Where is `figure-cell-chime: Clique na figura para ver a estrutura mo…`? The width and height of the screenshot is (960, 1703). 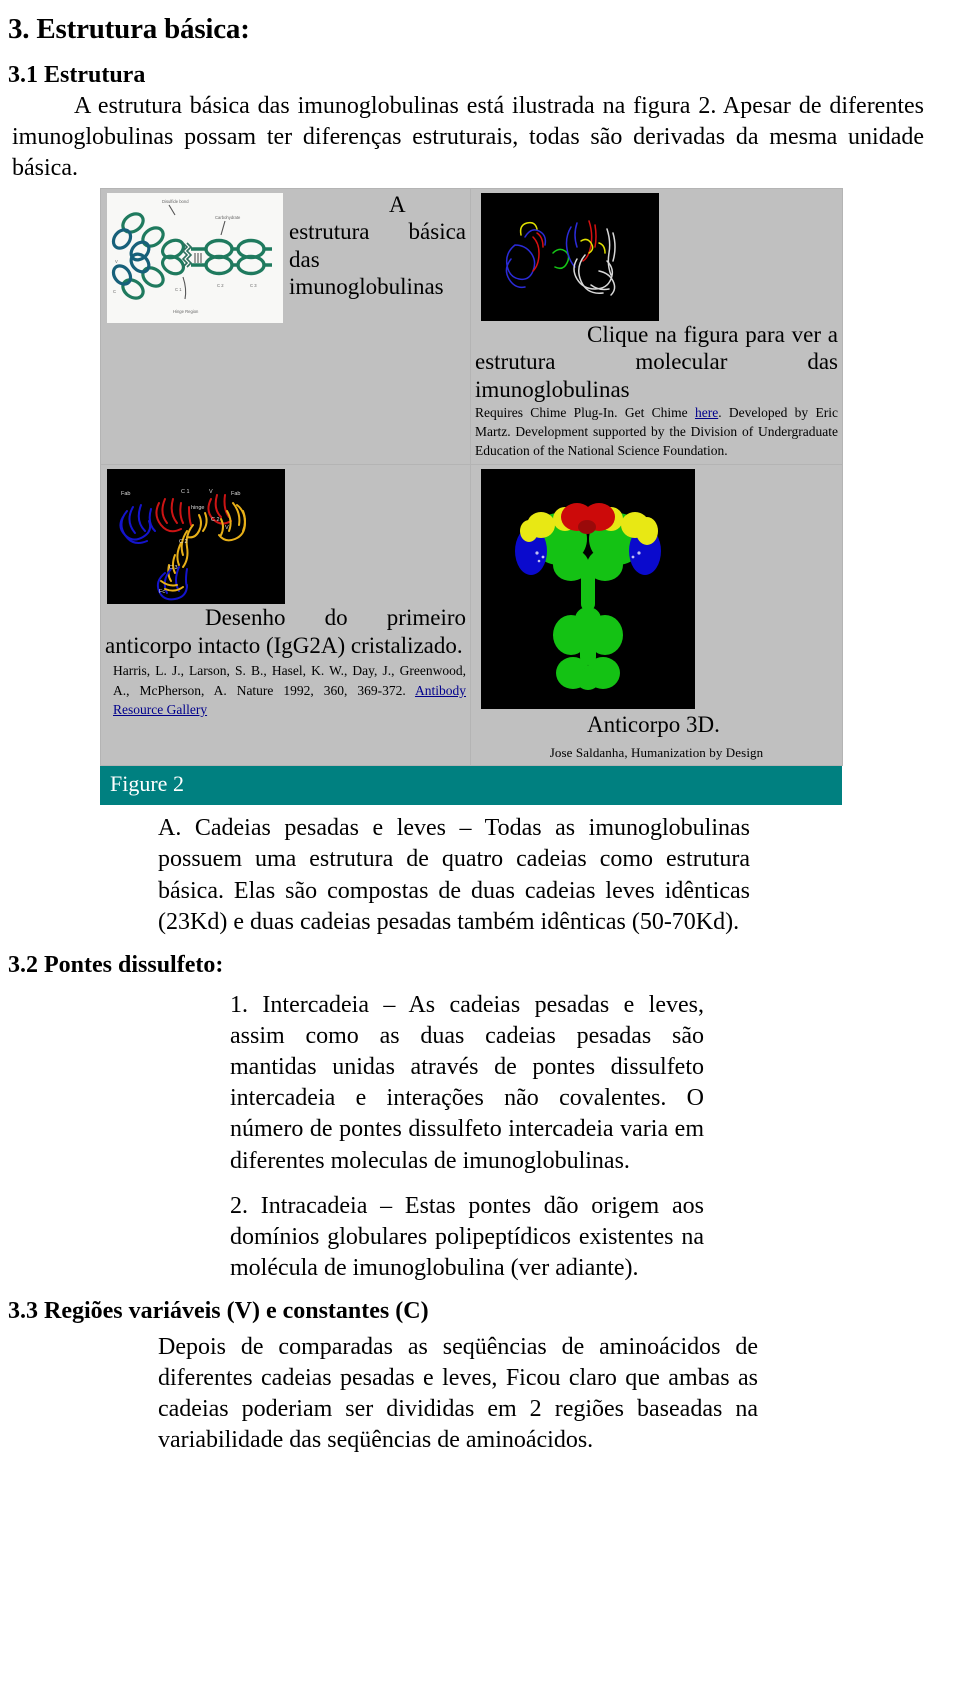
figure-cell-chime: Clique na figura para ver a estrutura mo… is located at coordinates (656, 326).